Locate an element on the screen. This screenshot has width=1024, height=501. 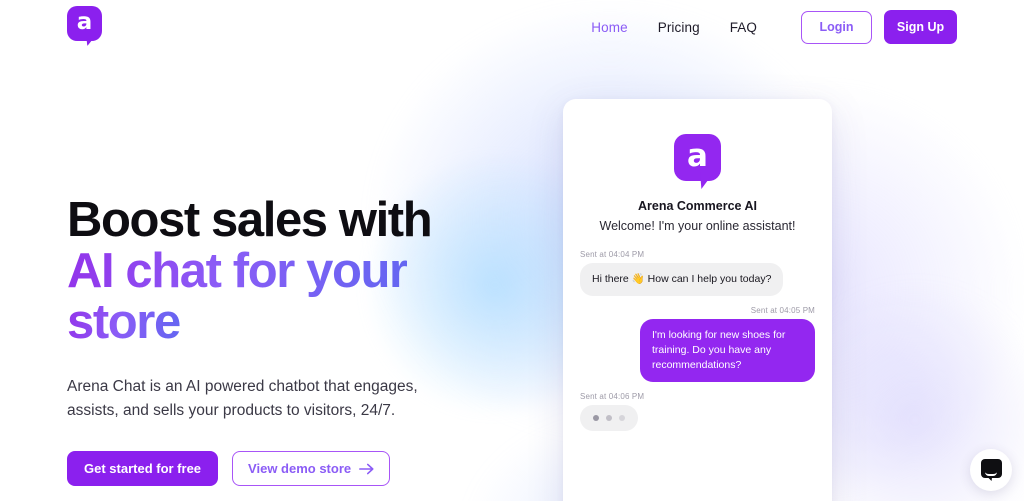
nav-item-home: Home is located at coordinates (609, 27).